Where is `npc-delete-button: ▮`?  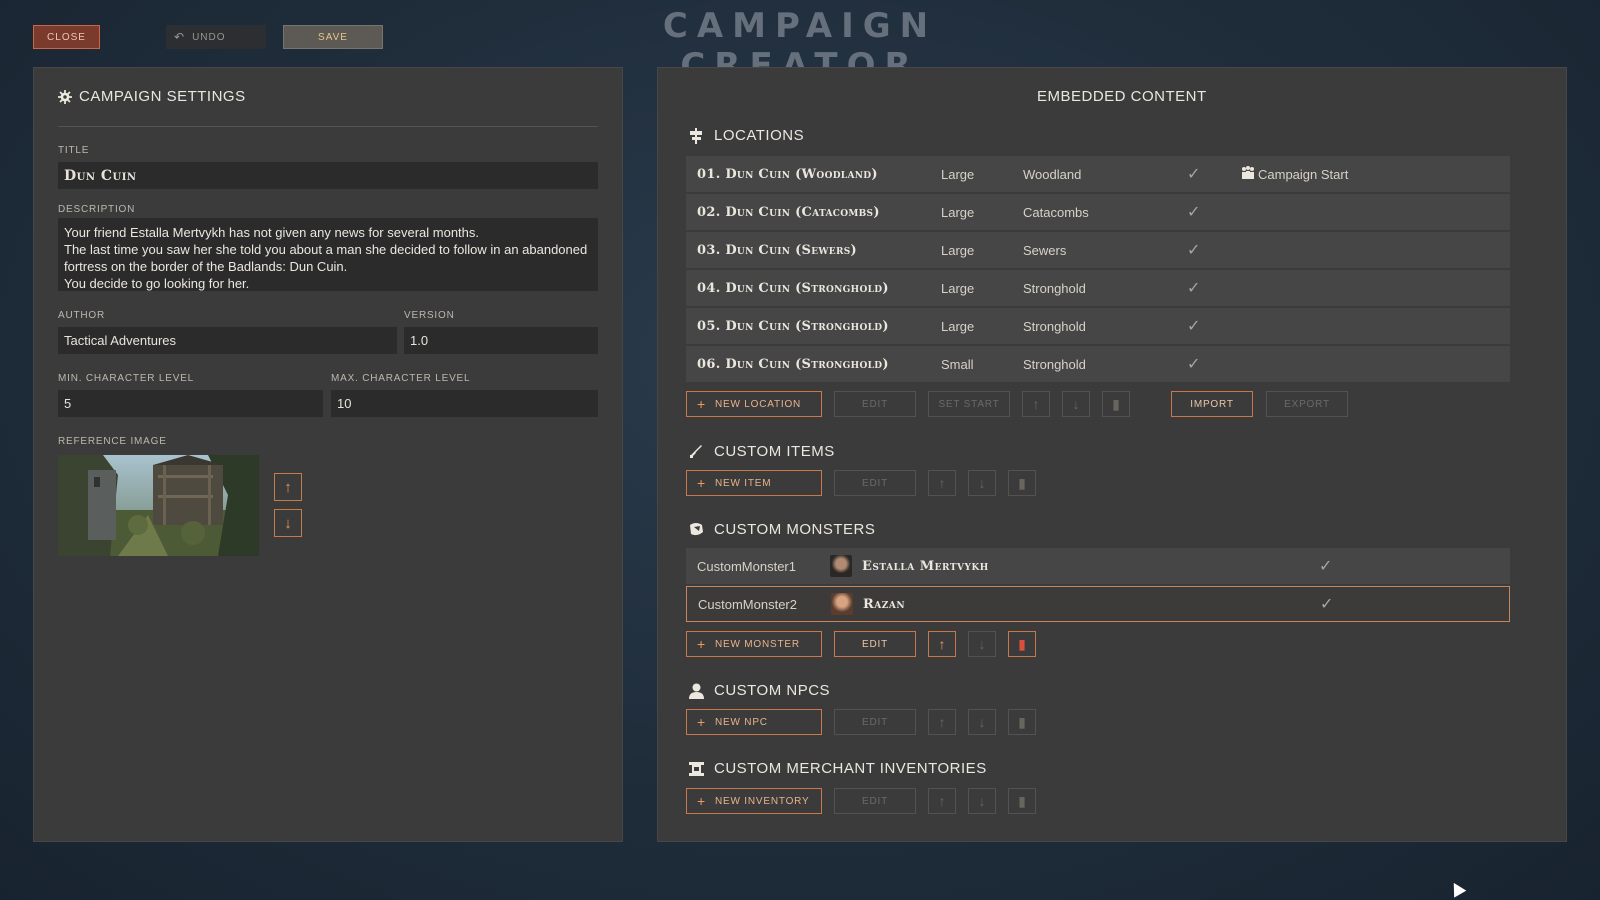
npc-delete-button: ▮ is located at coordinates (1022, 722).